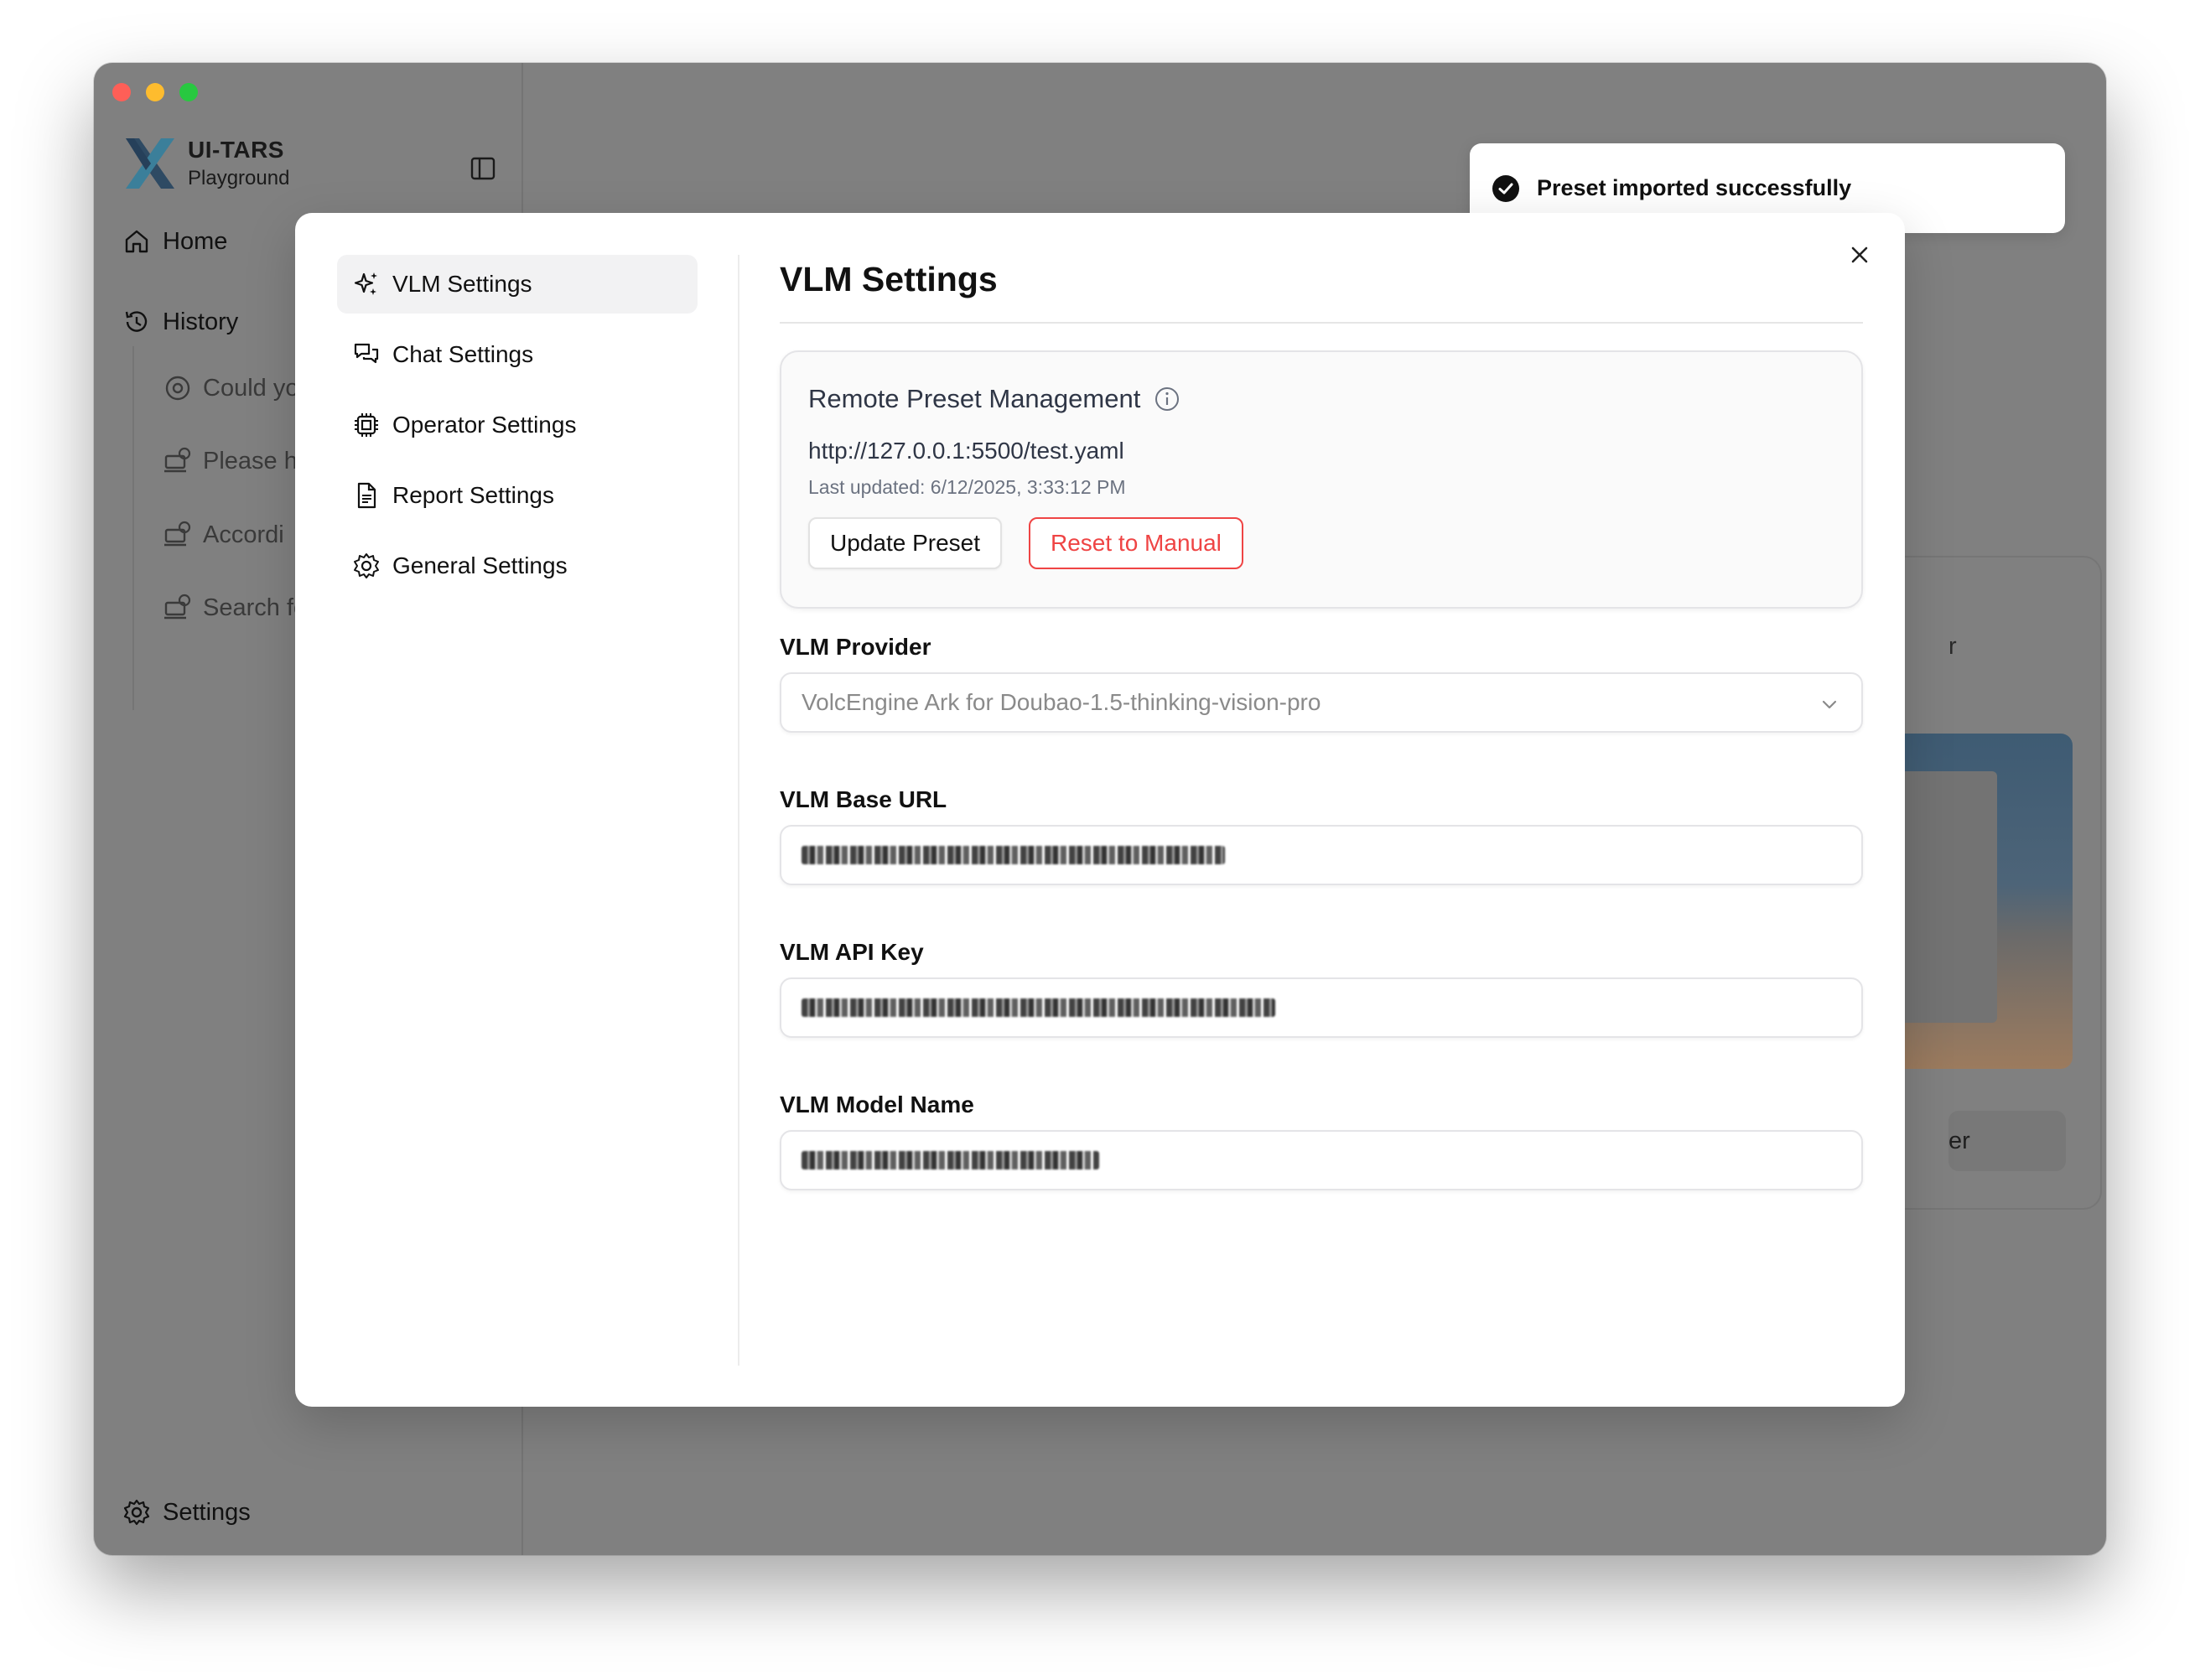 The height and width of the screenshot is (1680, 2200). I want to click on reset-to-manual-button: Reset to Manual, so click(1136, 543).